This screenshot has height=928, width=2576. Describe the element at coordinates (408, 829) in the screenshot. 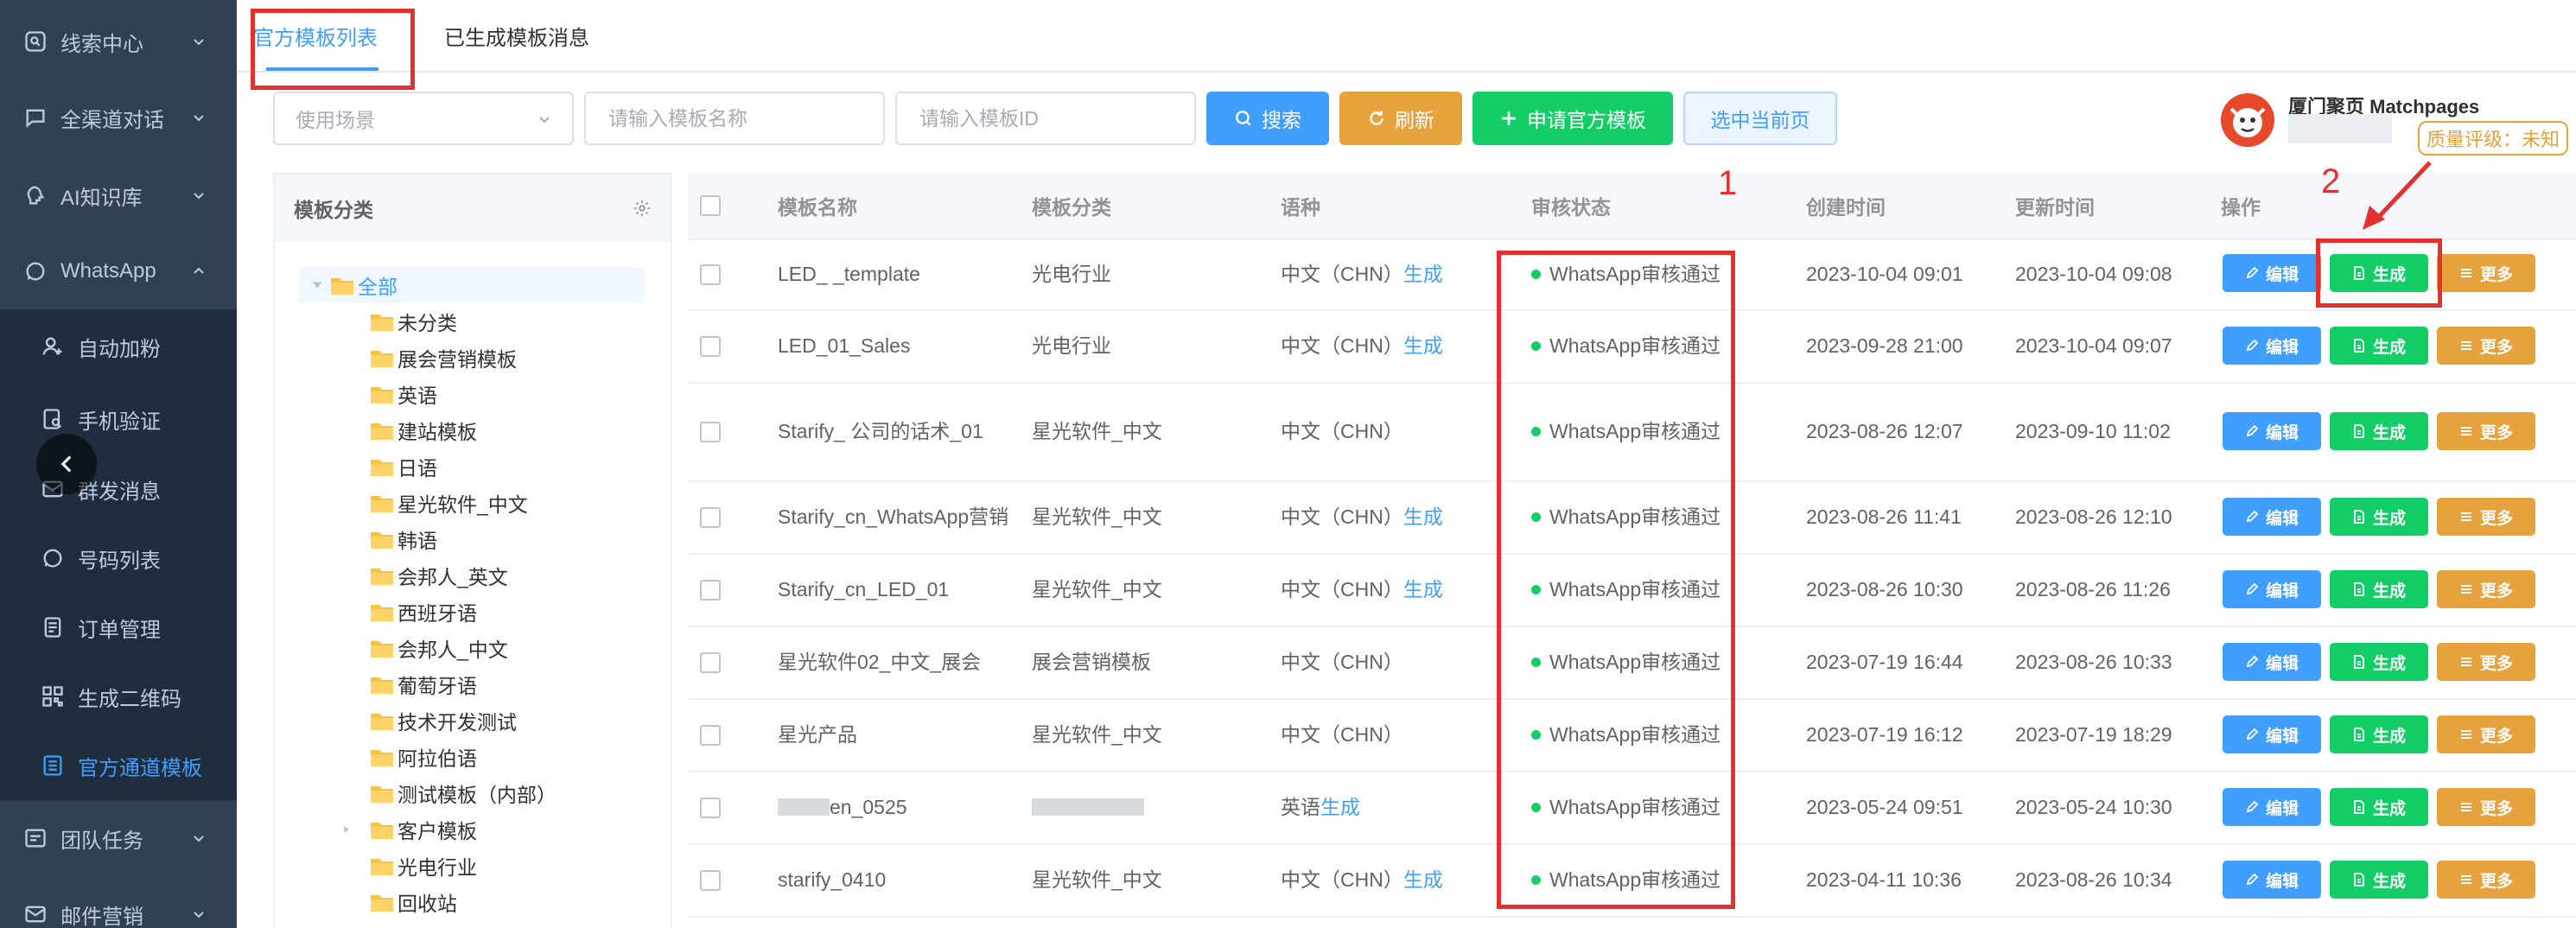

I see `tree-node: 客户模板` at that location.